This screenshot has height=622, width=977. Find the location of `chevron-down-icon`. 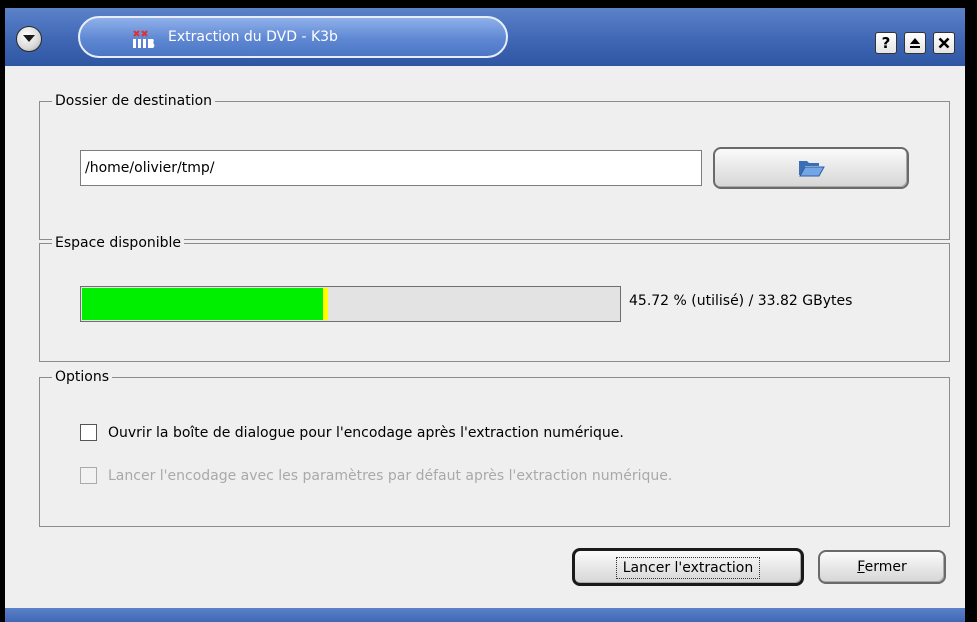

chevron-down-icon is located at coordinates (29, 38).